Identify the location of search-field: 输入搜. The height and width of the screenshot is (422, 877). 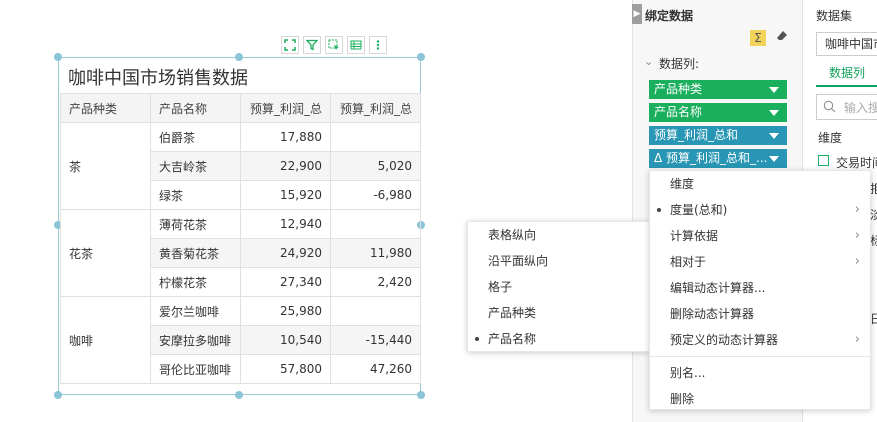
(846, 107).